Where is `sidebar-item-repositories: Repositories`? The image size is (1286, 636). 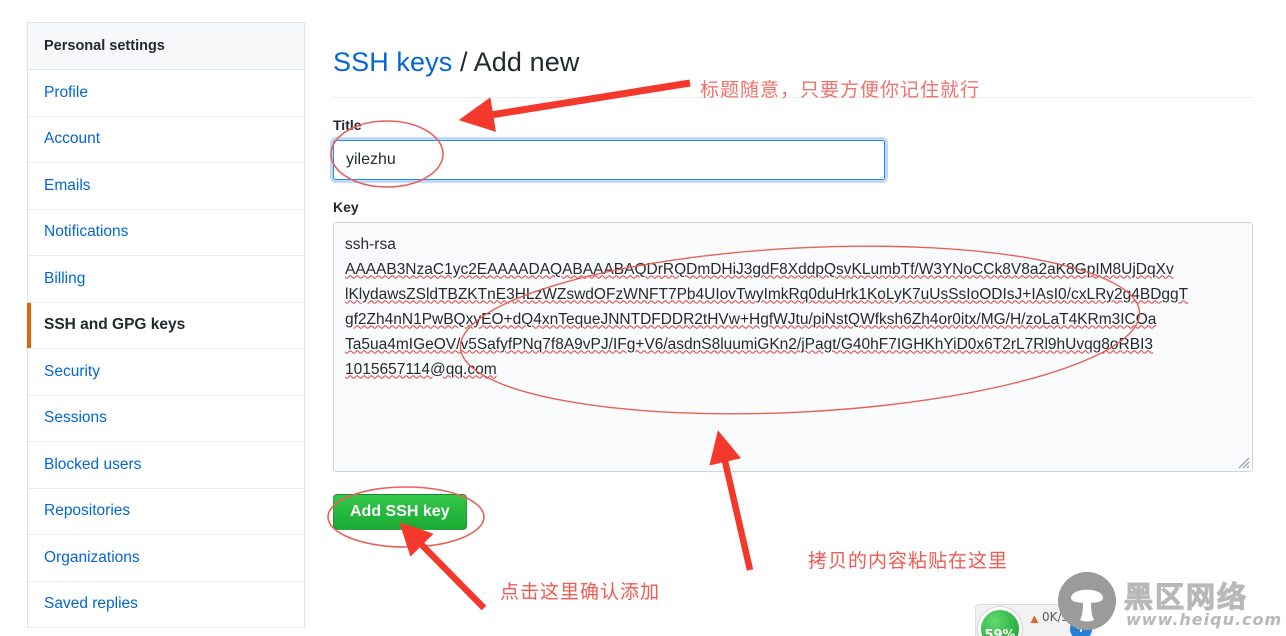 sidebar-item-repositories: Repositories is located at coordinates (166, 511).